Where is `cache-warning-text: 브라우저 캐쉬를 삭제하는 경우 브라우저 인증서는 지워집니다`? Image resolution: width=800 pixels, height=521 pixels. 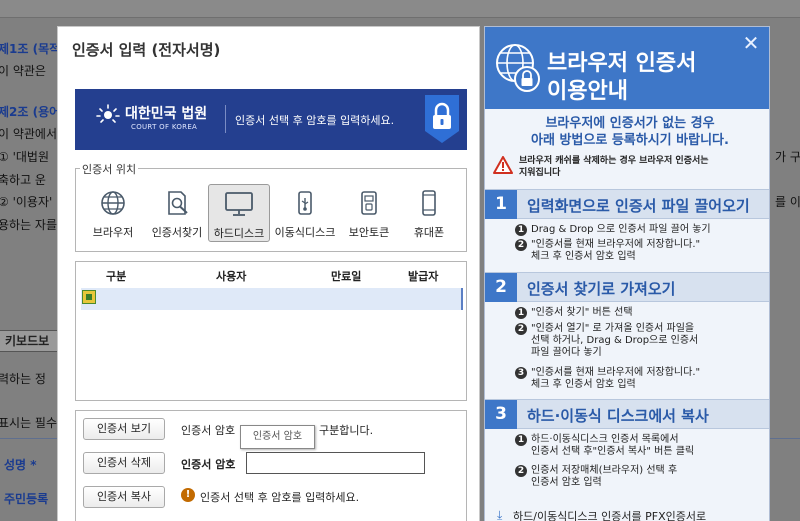 cache-warning-text: 브라우저 캐쉬를 삭제하는 경우 브라우저 인증서는 지워집니다 is located at coordinates (614, 167).